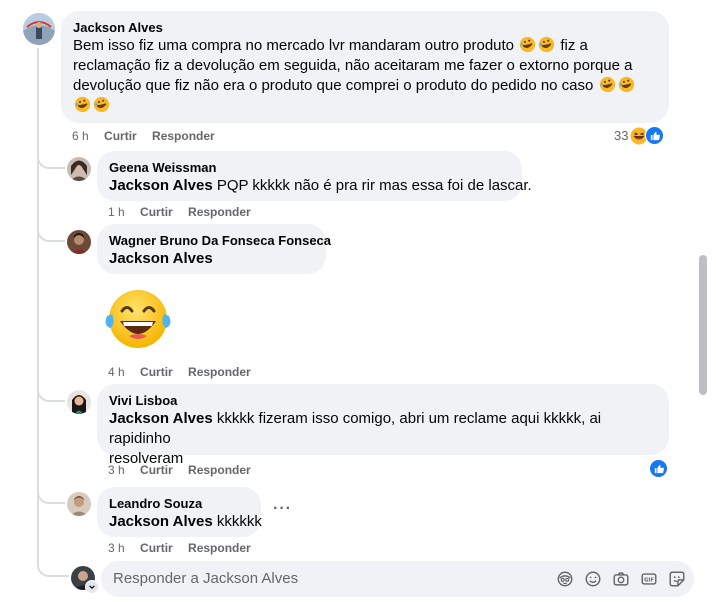 Image resolution: width=716 pixels, height=602 pixels. What do you see at coordinates (179, 504) in the screenshot?
I see `reply-author: Leandro Souza` at bounding box center [179, 504].